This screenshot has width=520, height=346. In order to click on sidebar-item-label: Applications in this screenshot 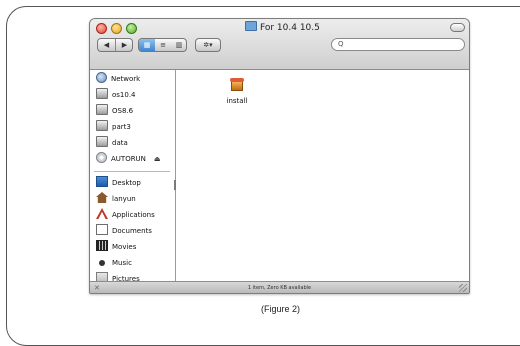, I will do `click(133, 215)`.